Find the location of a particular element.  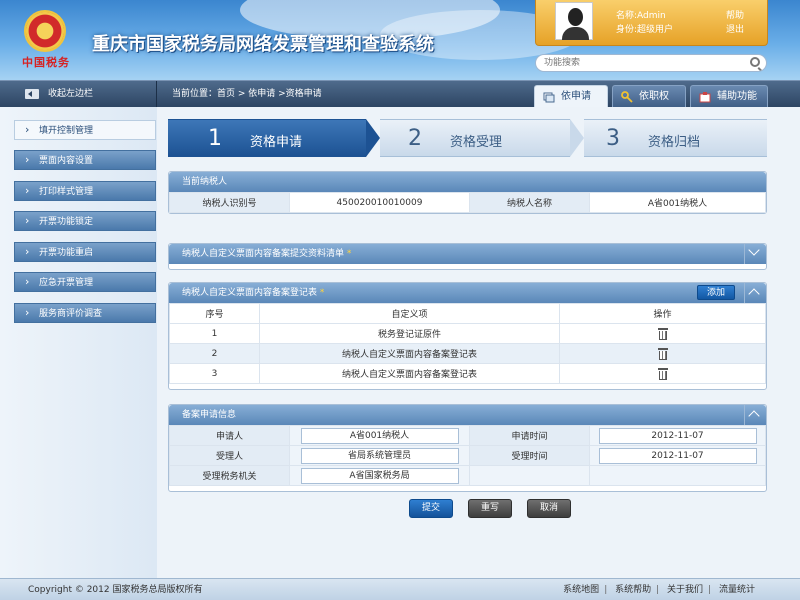

help-link: 帮助 is located at coordinates (735, 16).